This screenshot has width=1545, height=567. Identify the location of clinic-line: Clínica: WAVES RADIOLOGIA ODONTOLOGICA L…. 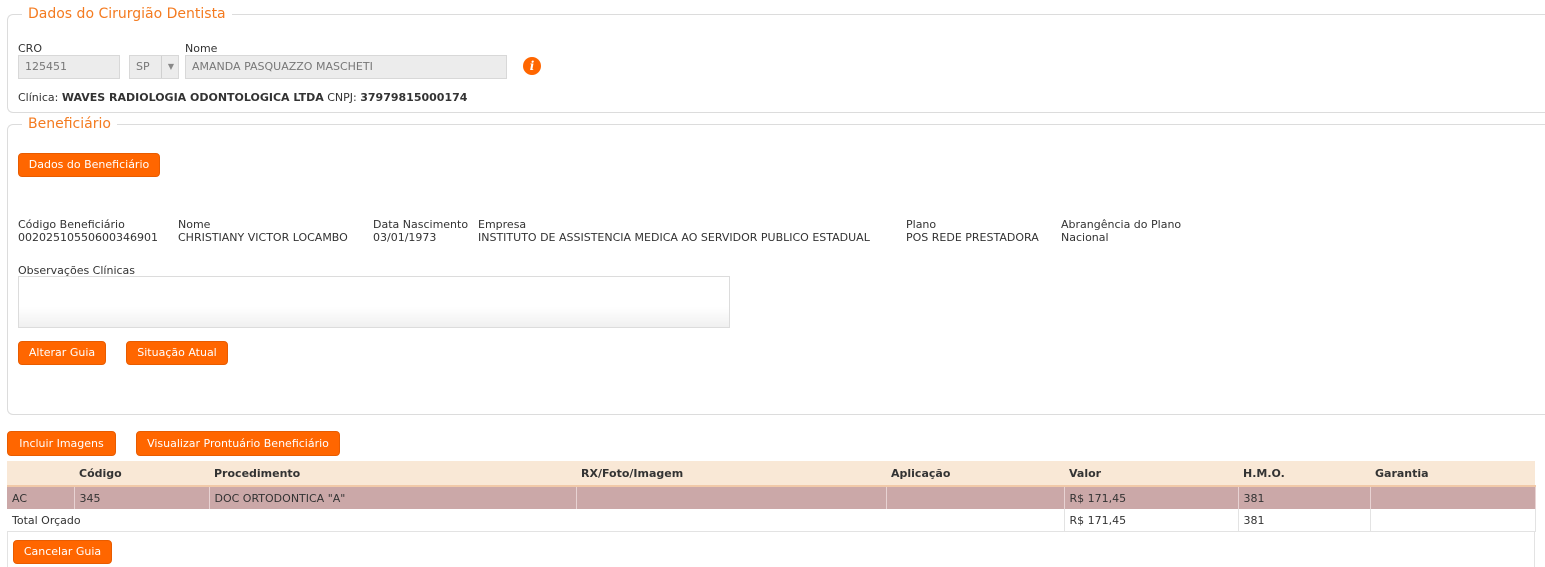
(242, 97).